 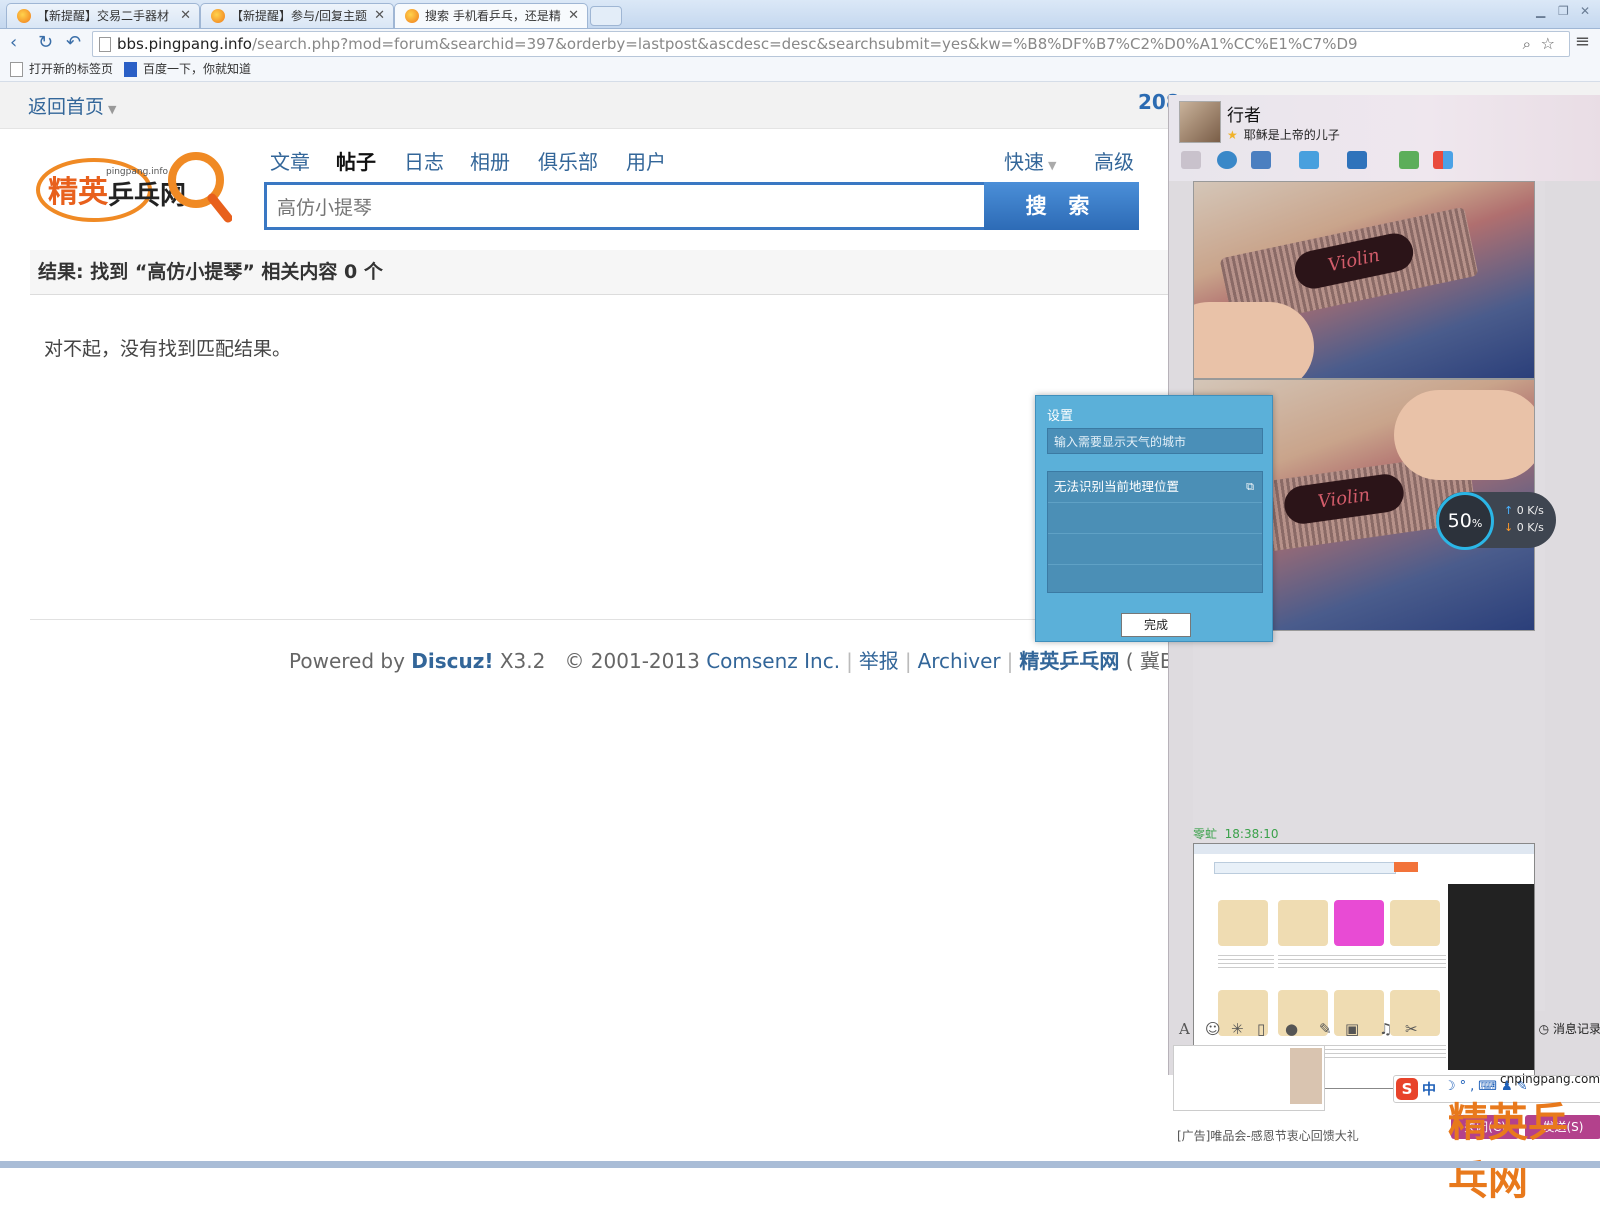 What do you see at coordinates (103, 15) in the screenshot?
I see `browser-tab: 【新提醒】交易二手器材 ✕` at bounding box center [103, 15].